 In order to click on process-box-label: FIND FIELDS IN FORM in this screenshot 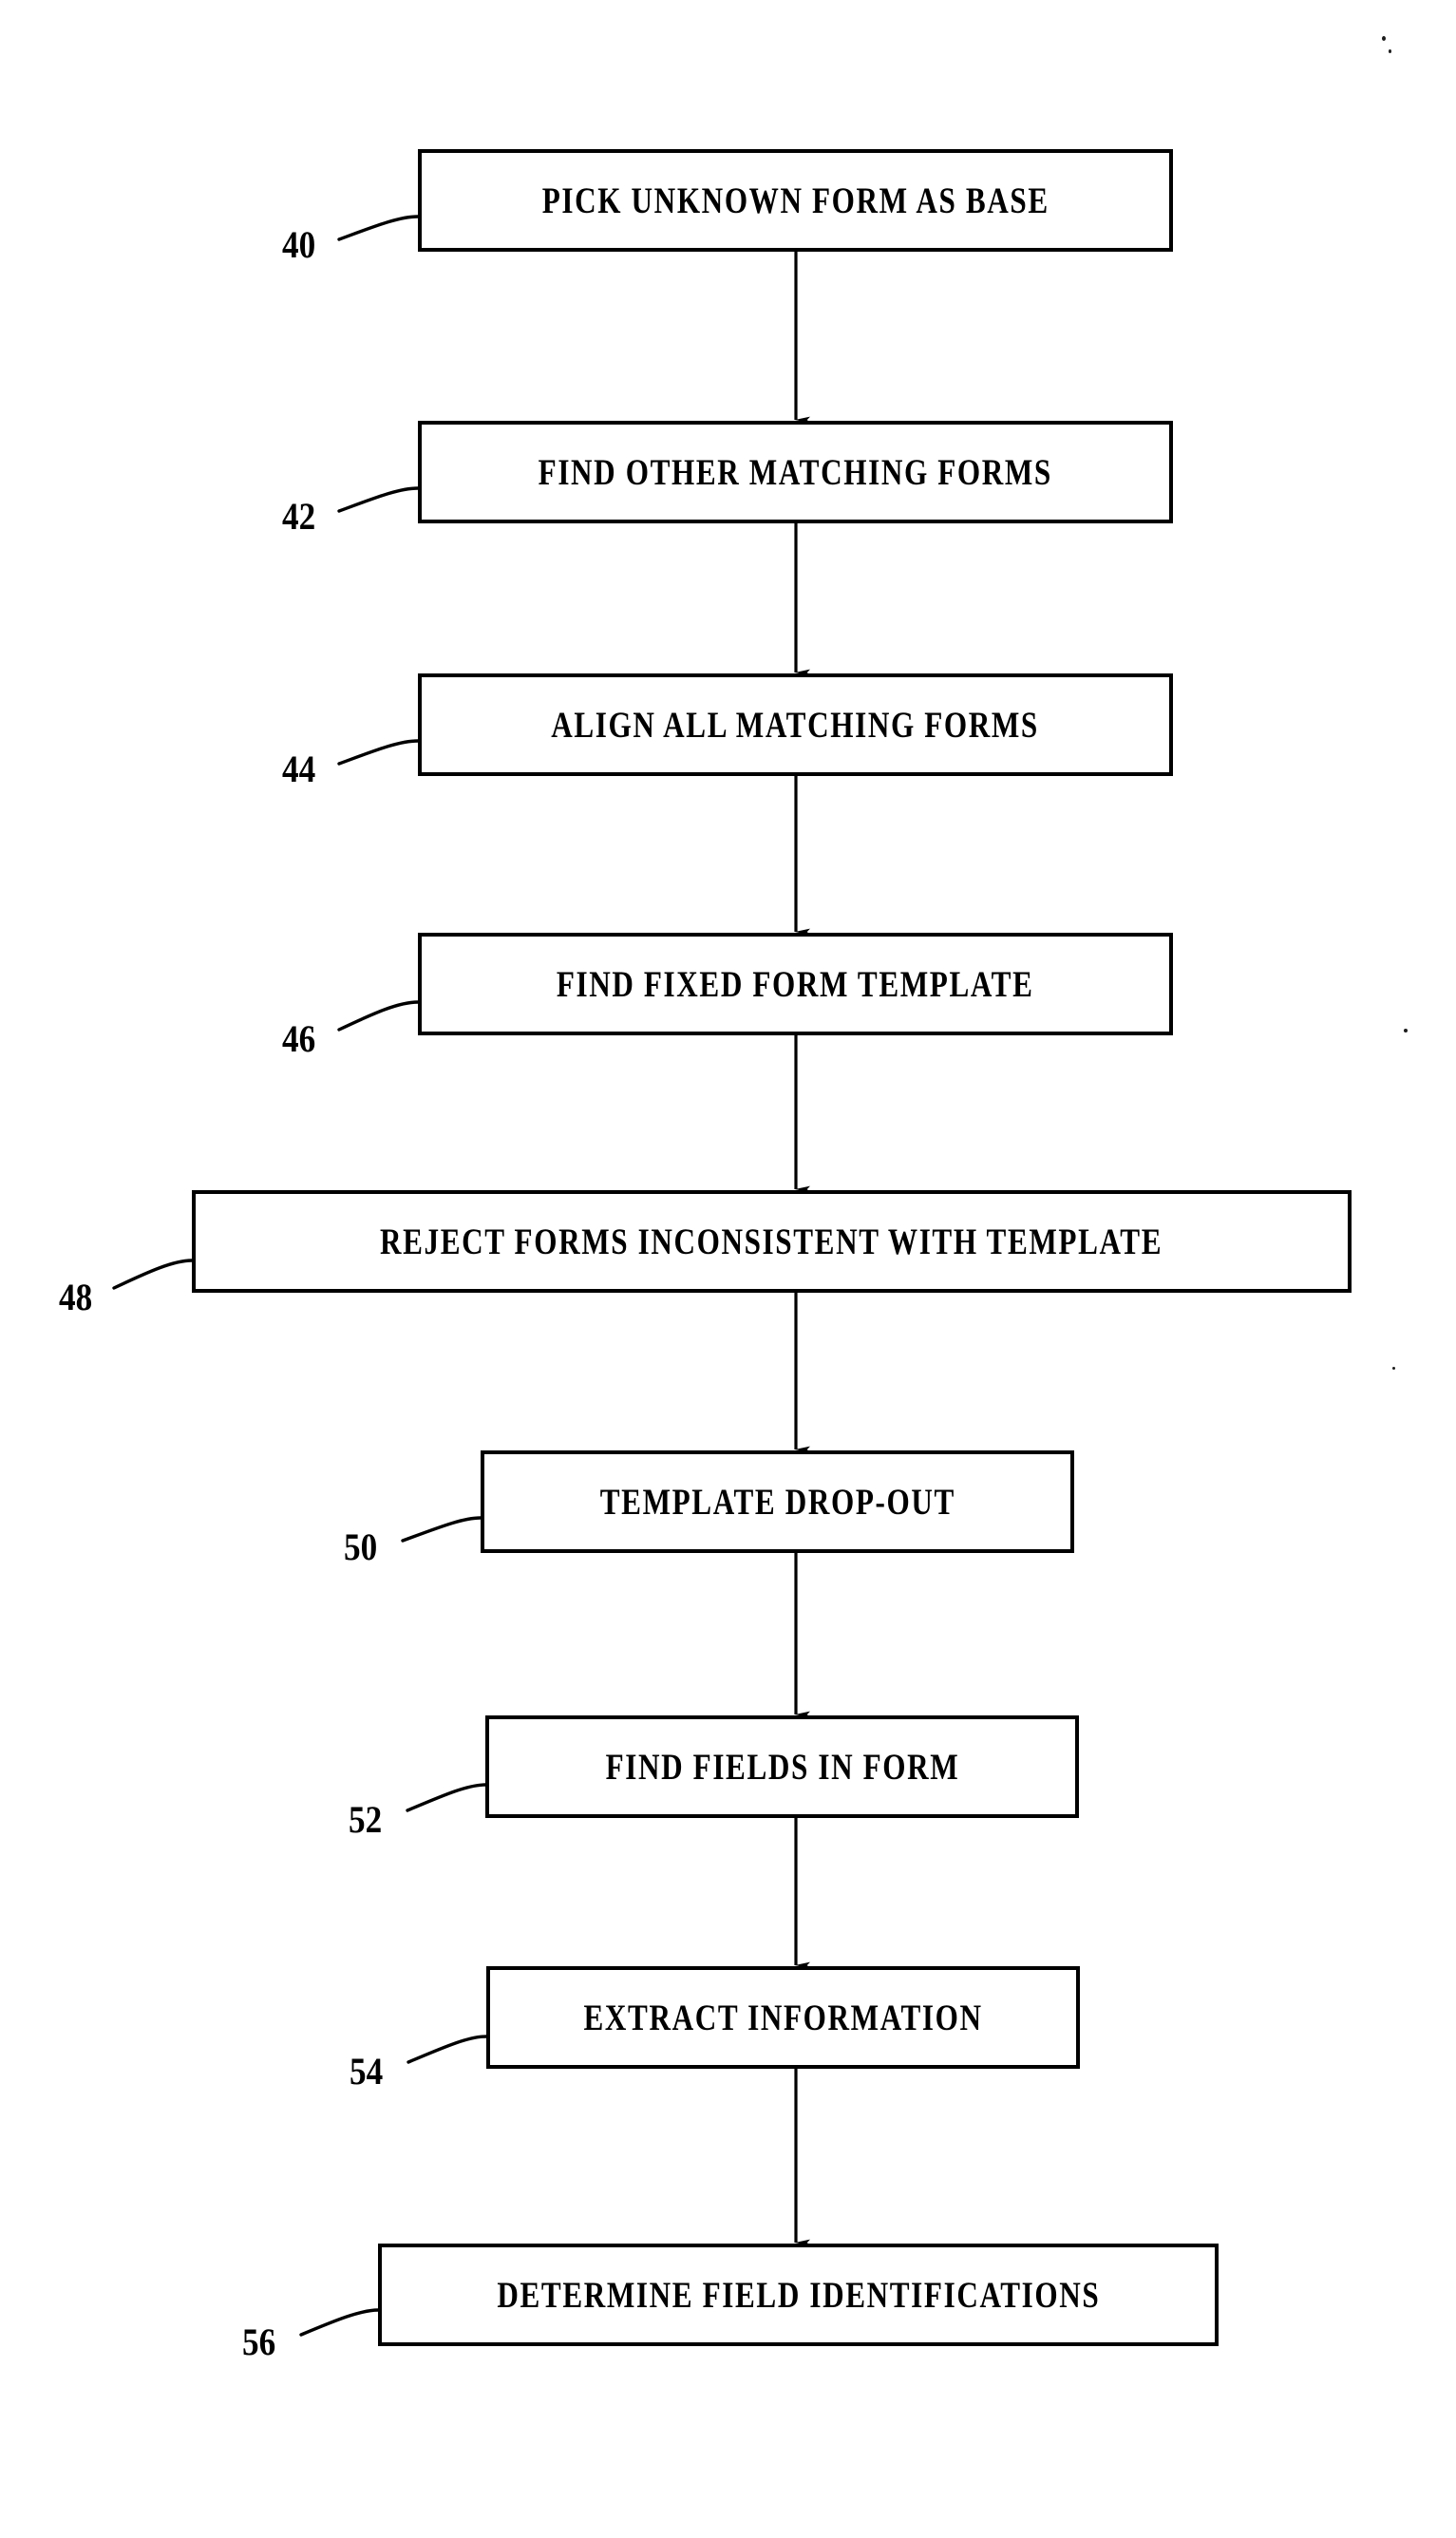, I will do `click(782, 1767)`.